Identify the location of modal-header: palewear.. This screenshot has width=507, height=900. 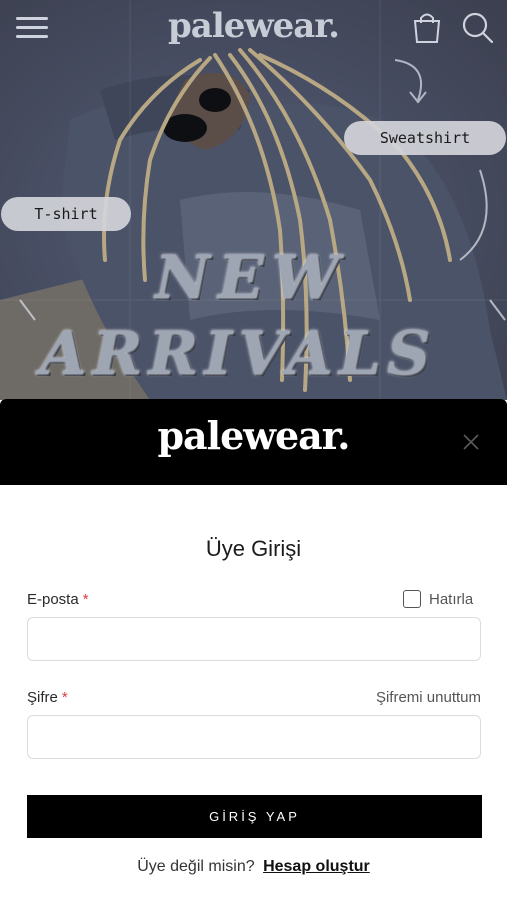
(253, 442).